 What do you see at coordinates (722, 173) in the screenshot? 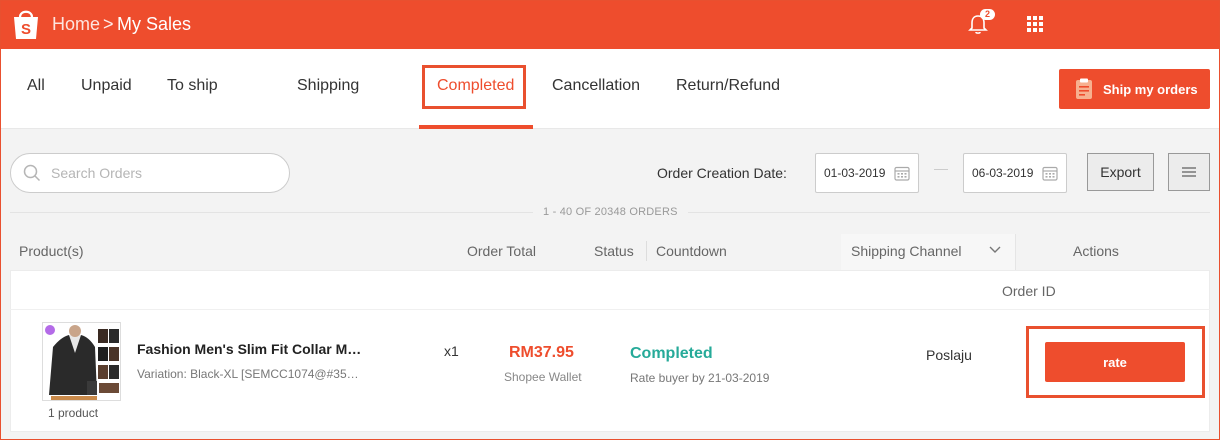
I see `order-creation-date-label: Order Creation Date:` at bounding box center [722, 173].